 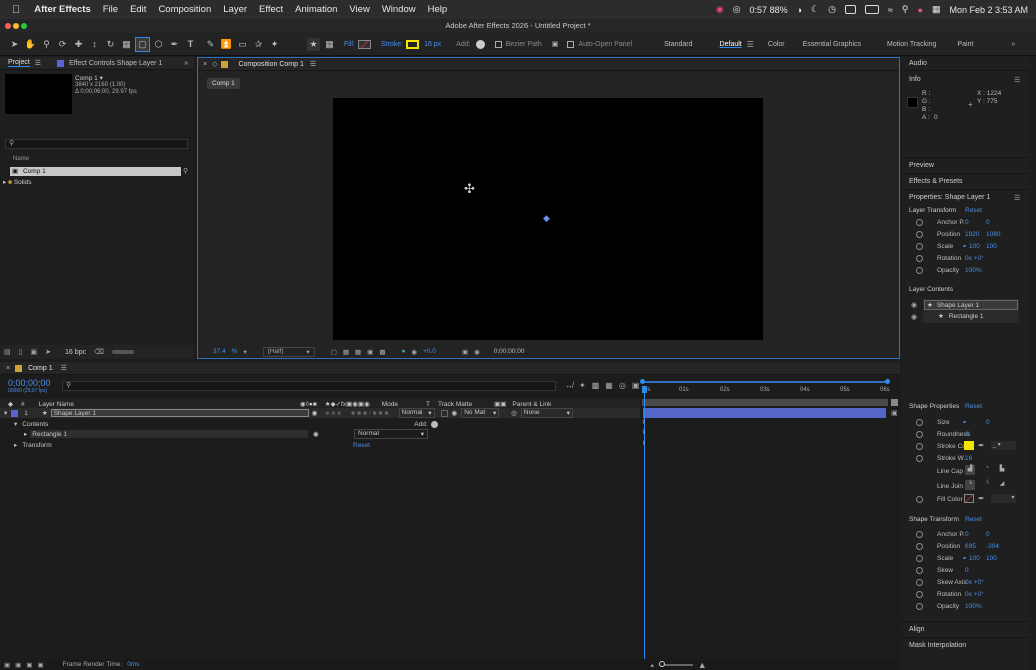 What do you see at coordinates (675, 663) in the screenshot?
I see `zoom-slider` at bounding box center [675, 663].